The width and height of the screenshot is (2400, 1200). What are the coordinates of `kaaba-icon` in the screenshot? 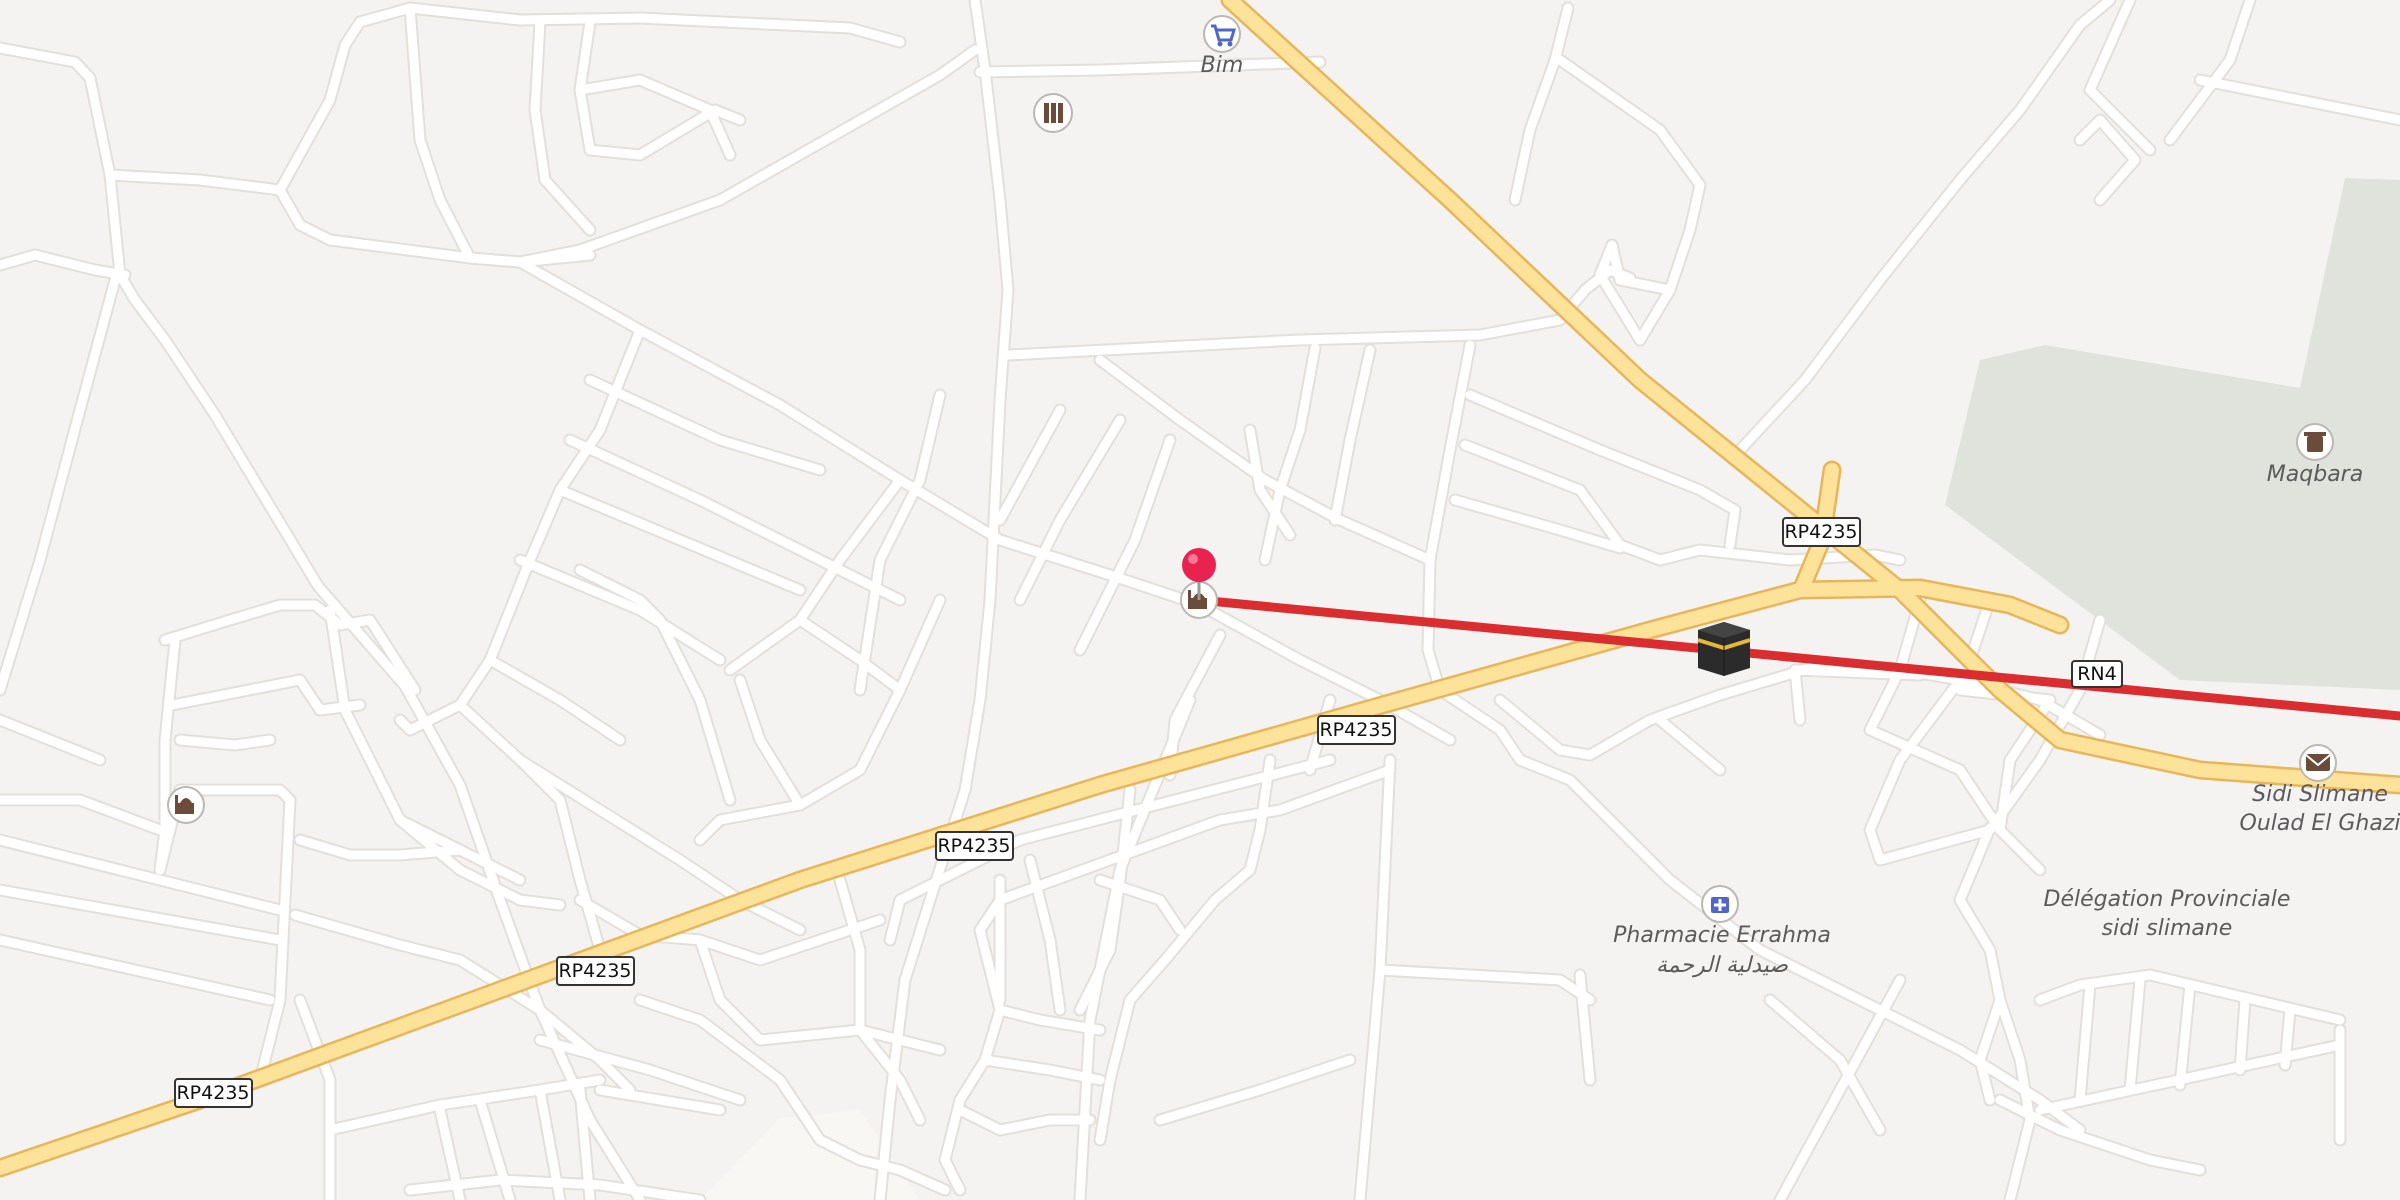 It's located at (1724, 649).